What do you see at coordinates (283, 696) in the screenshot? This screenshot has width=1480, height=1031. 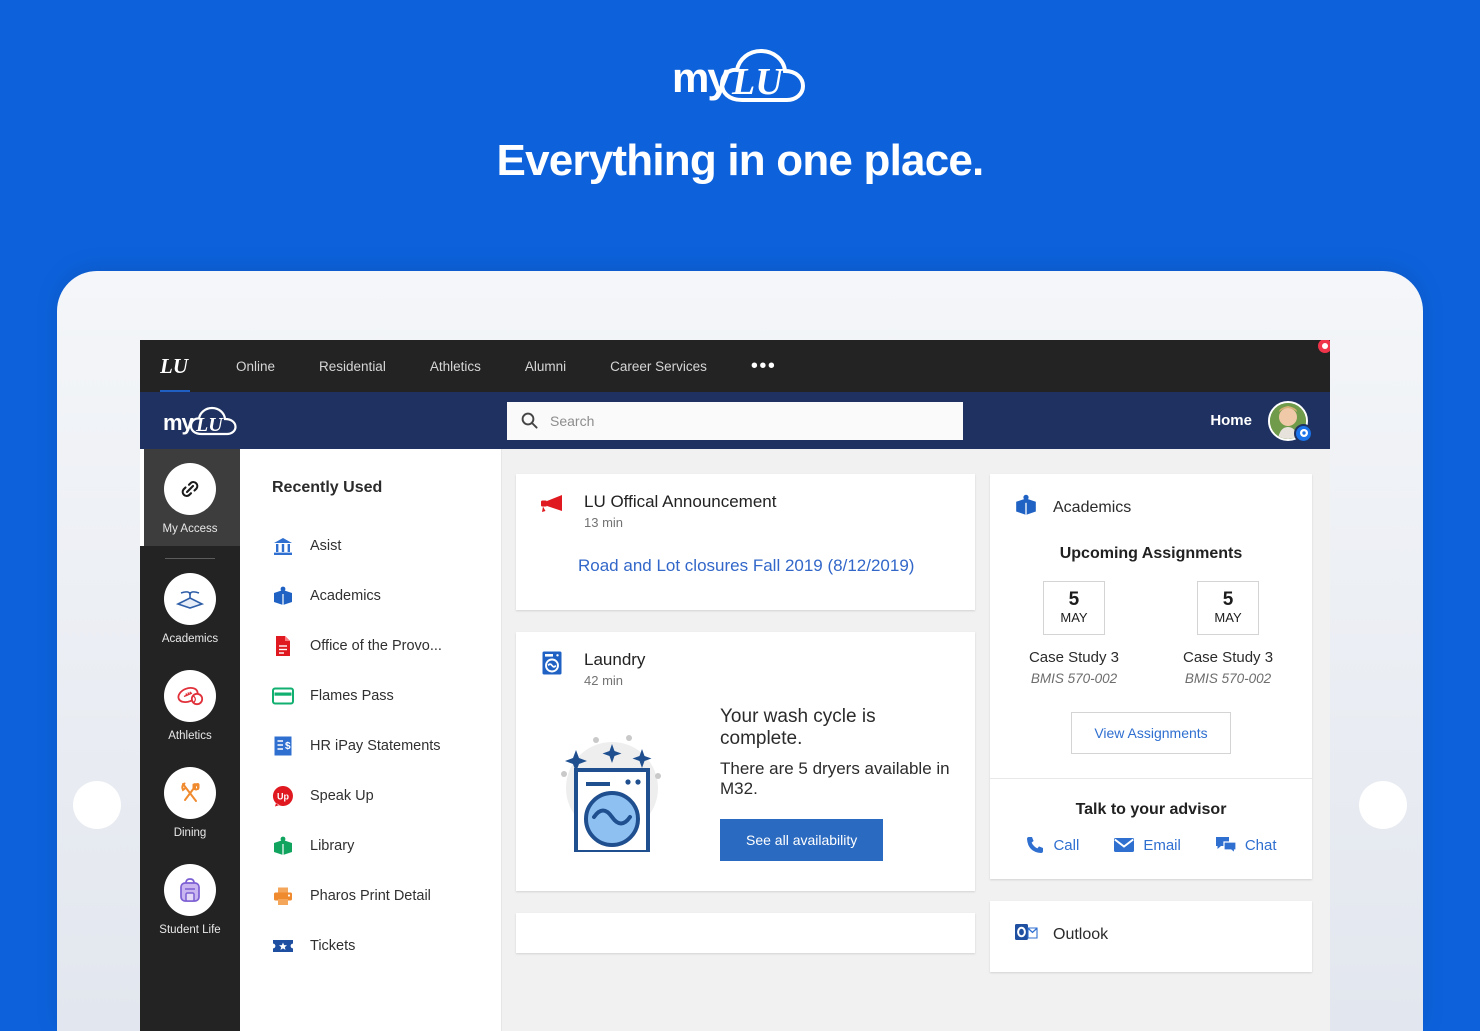 I see `card-icon` at bounding box center [283, 696].